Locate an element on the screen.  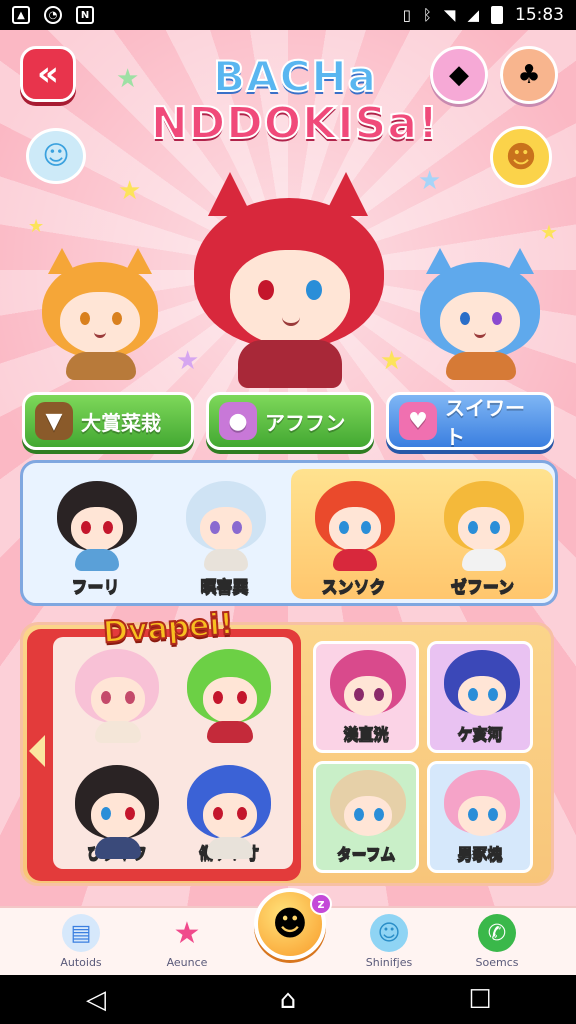
wifi-icon: ◥ is located at coordinates (449, 15).